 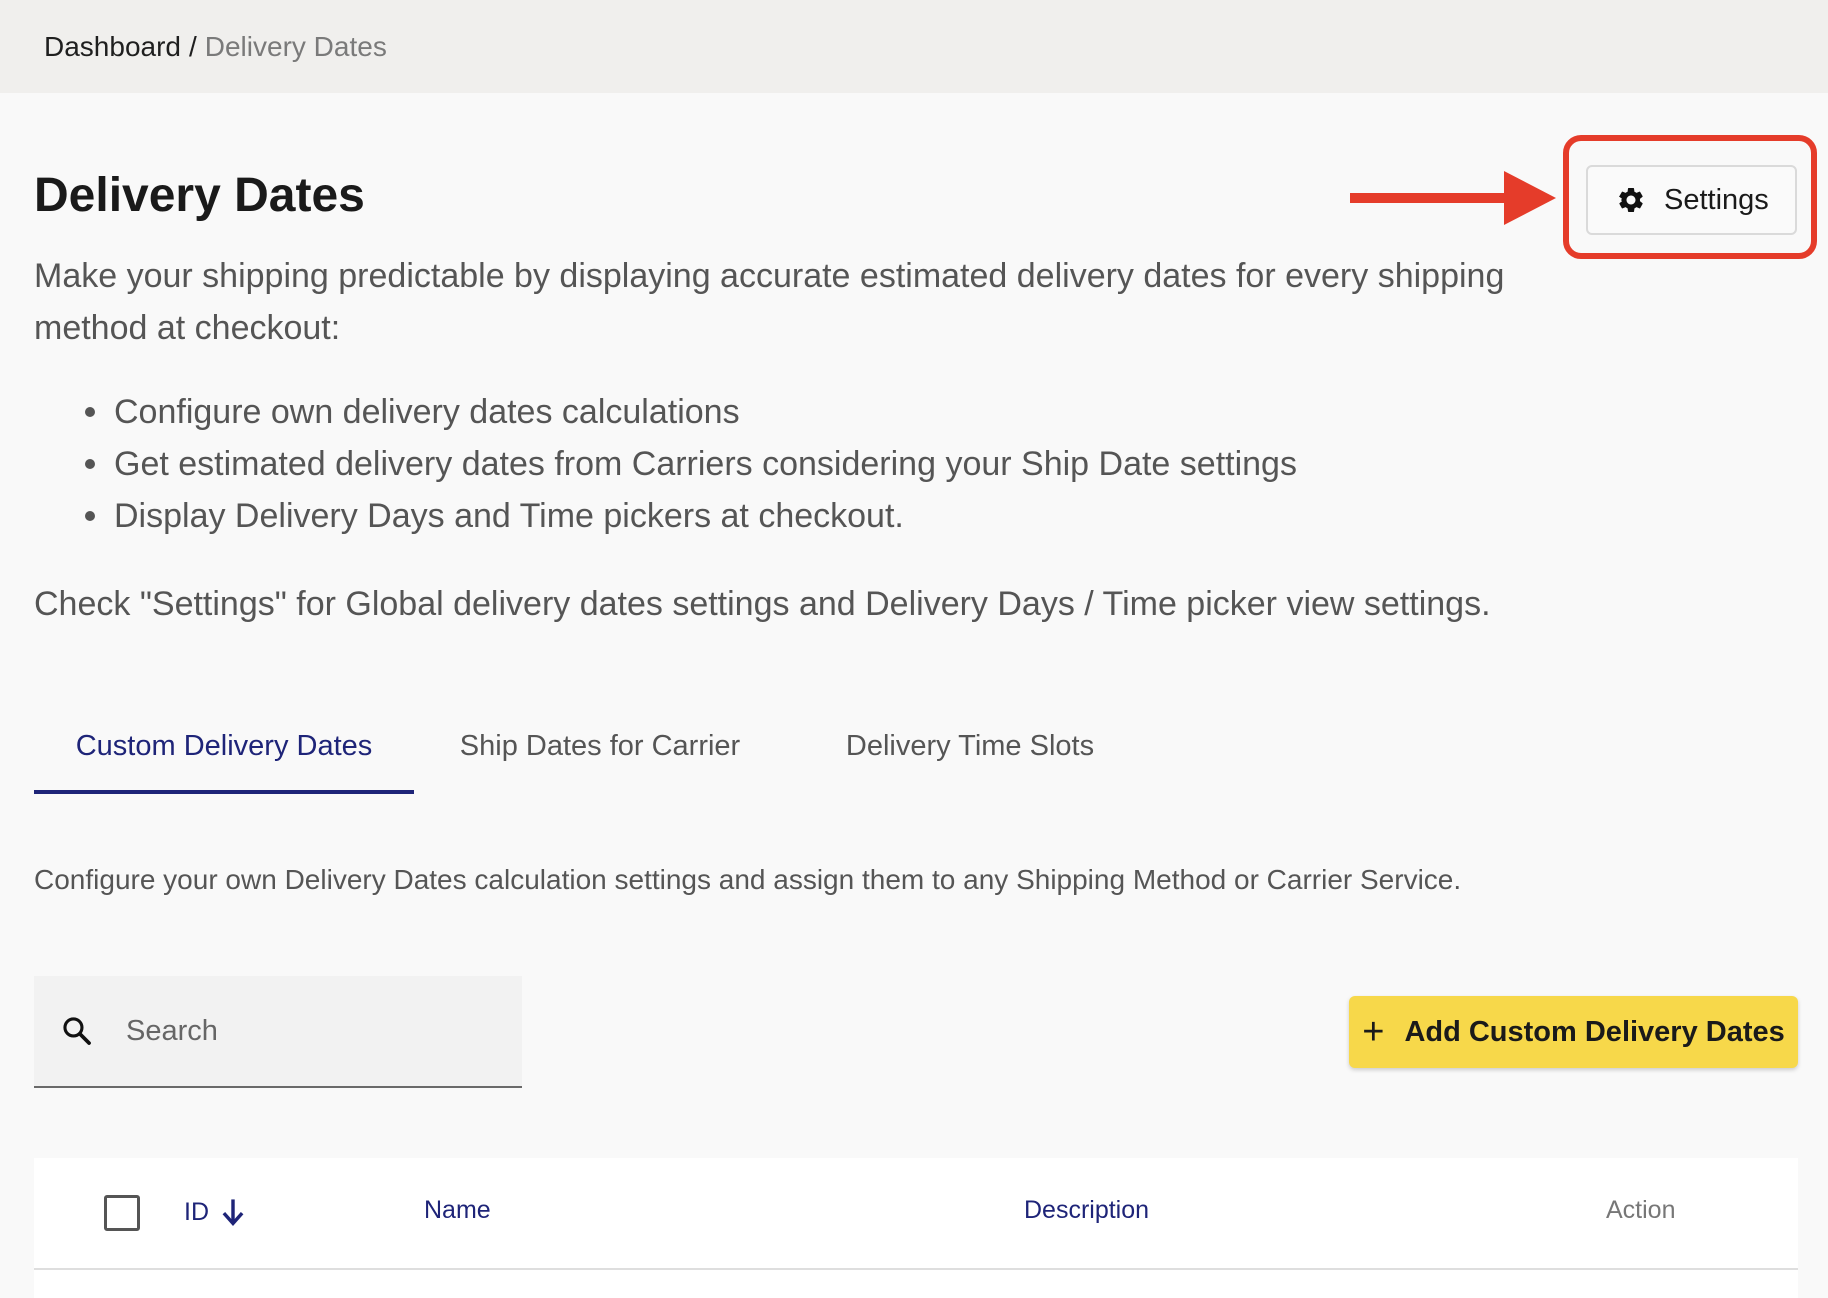 I want to click on add-button-label: Add Custom Delivery Dates, so click(x=1594, y=1031).